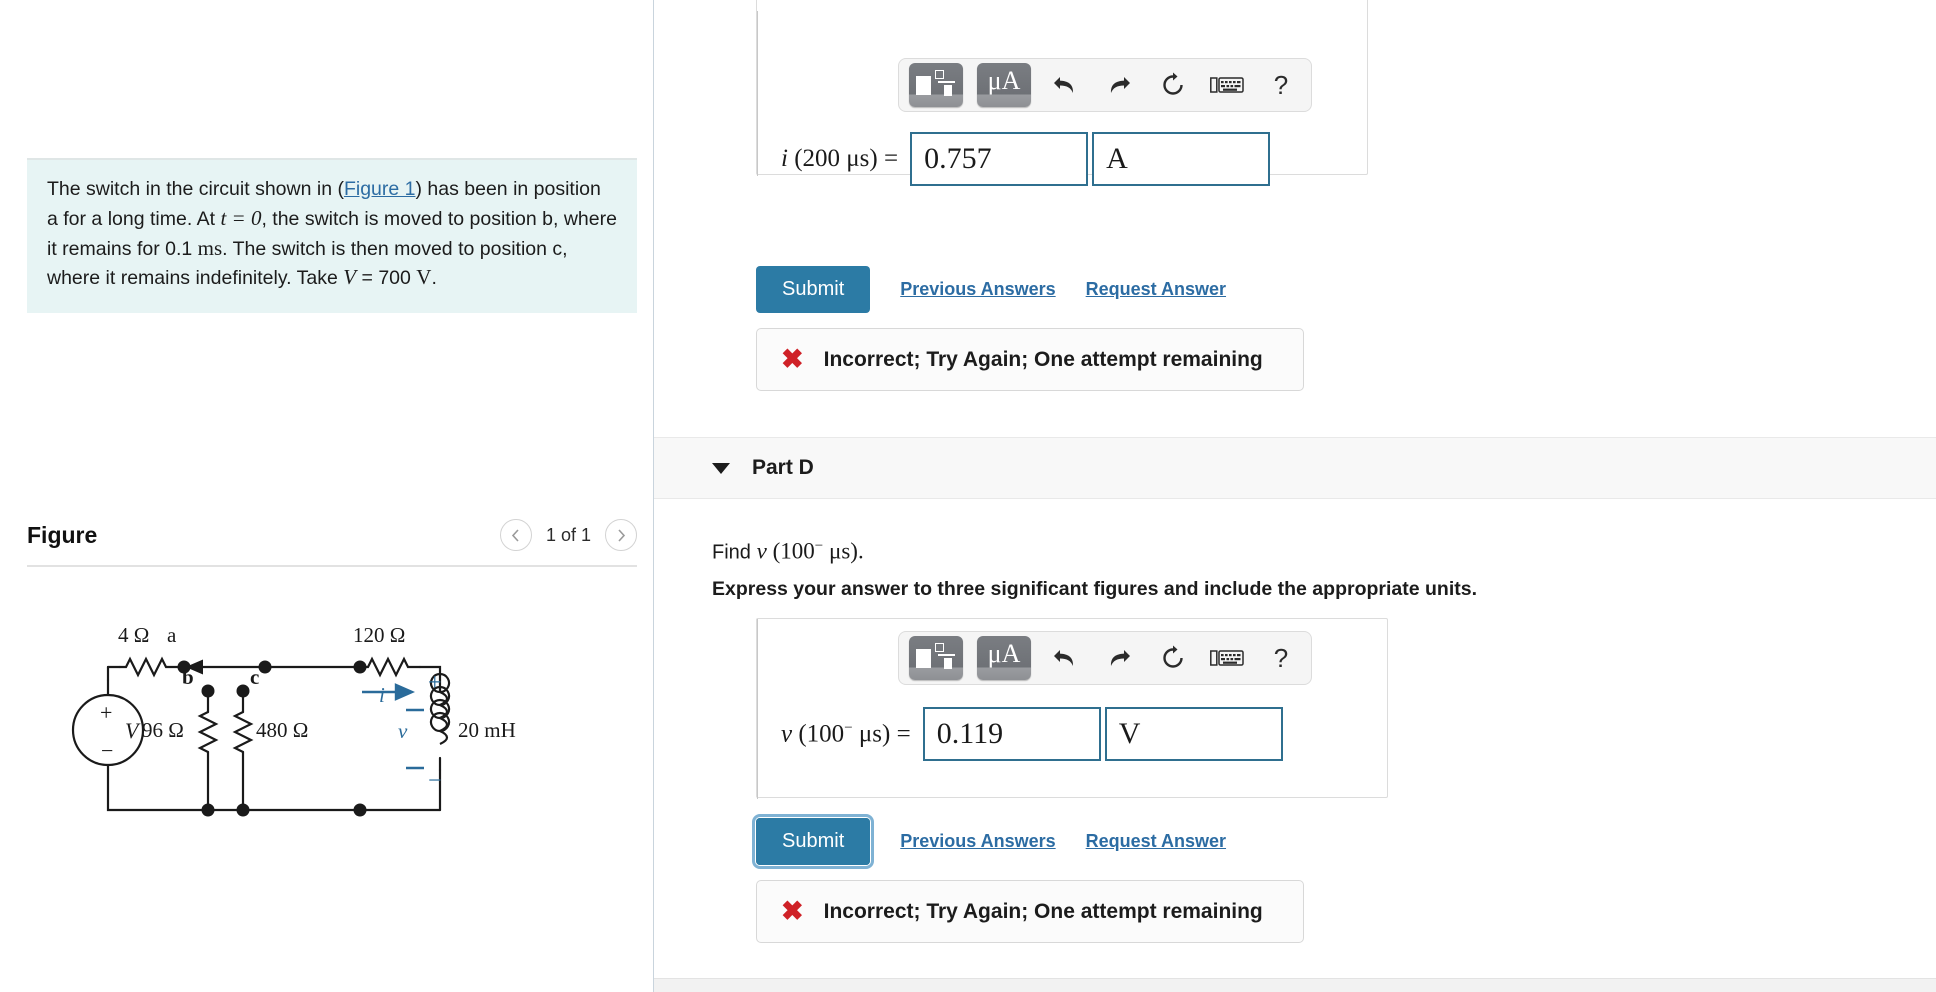  I want to click on figure-counter: 1 of 1, so click(568, 534).